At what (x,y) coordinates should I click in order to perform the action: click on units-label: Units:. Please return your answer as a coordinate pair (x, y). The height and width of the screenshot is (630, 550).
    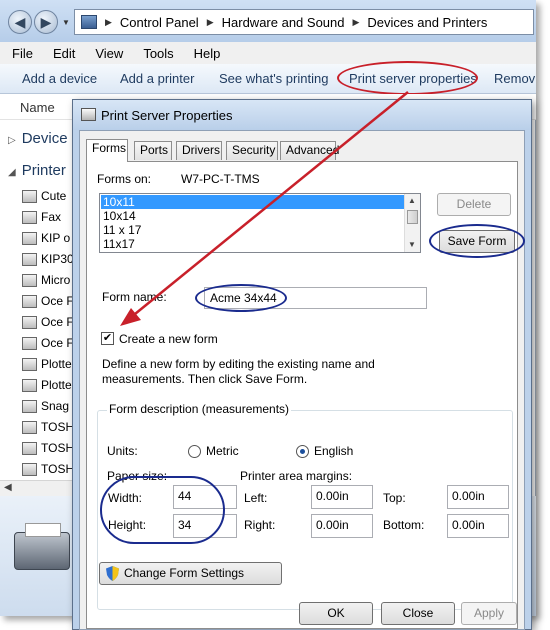
    Looking at the image, I should click on (122, 451).